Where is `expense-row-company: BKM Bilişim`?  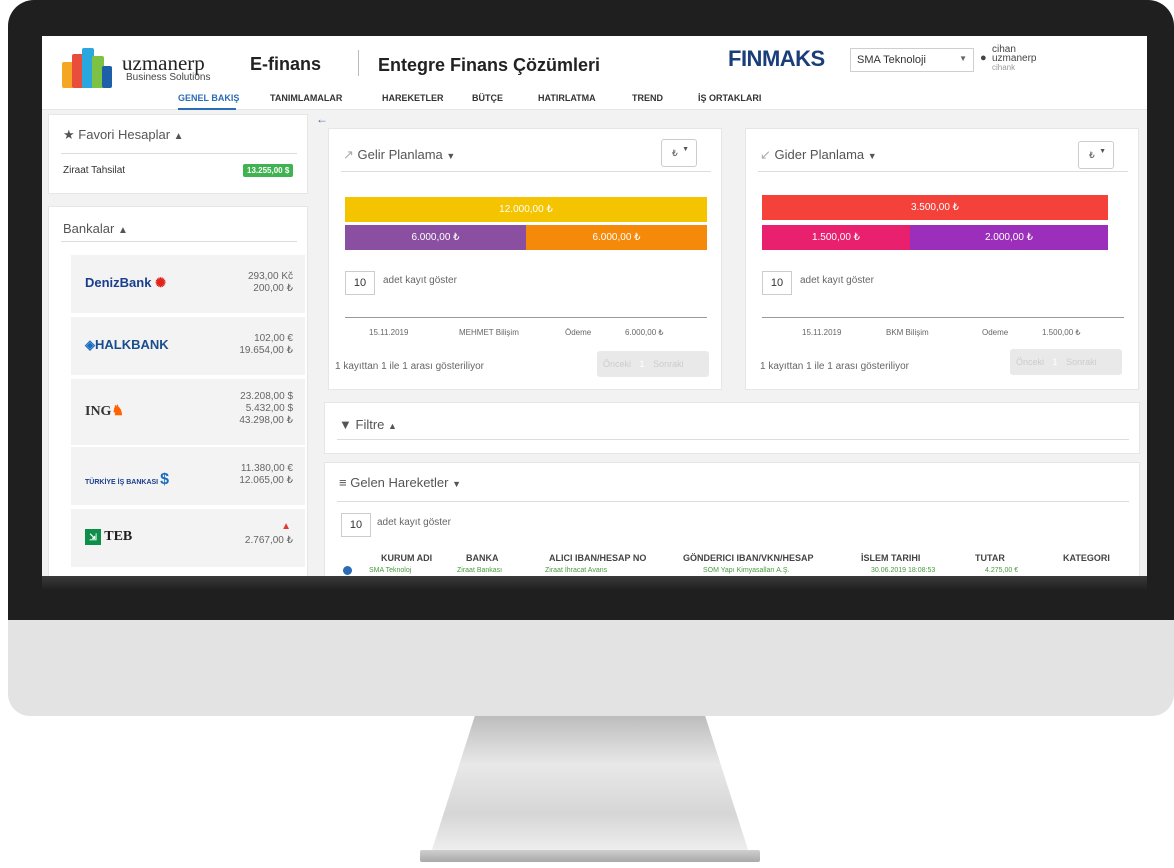 expense-row-company: BKM Bilişim is located at coordinates (907, 332).